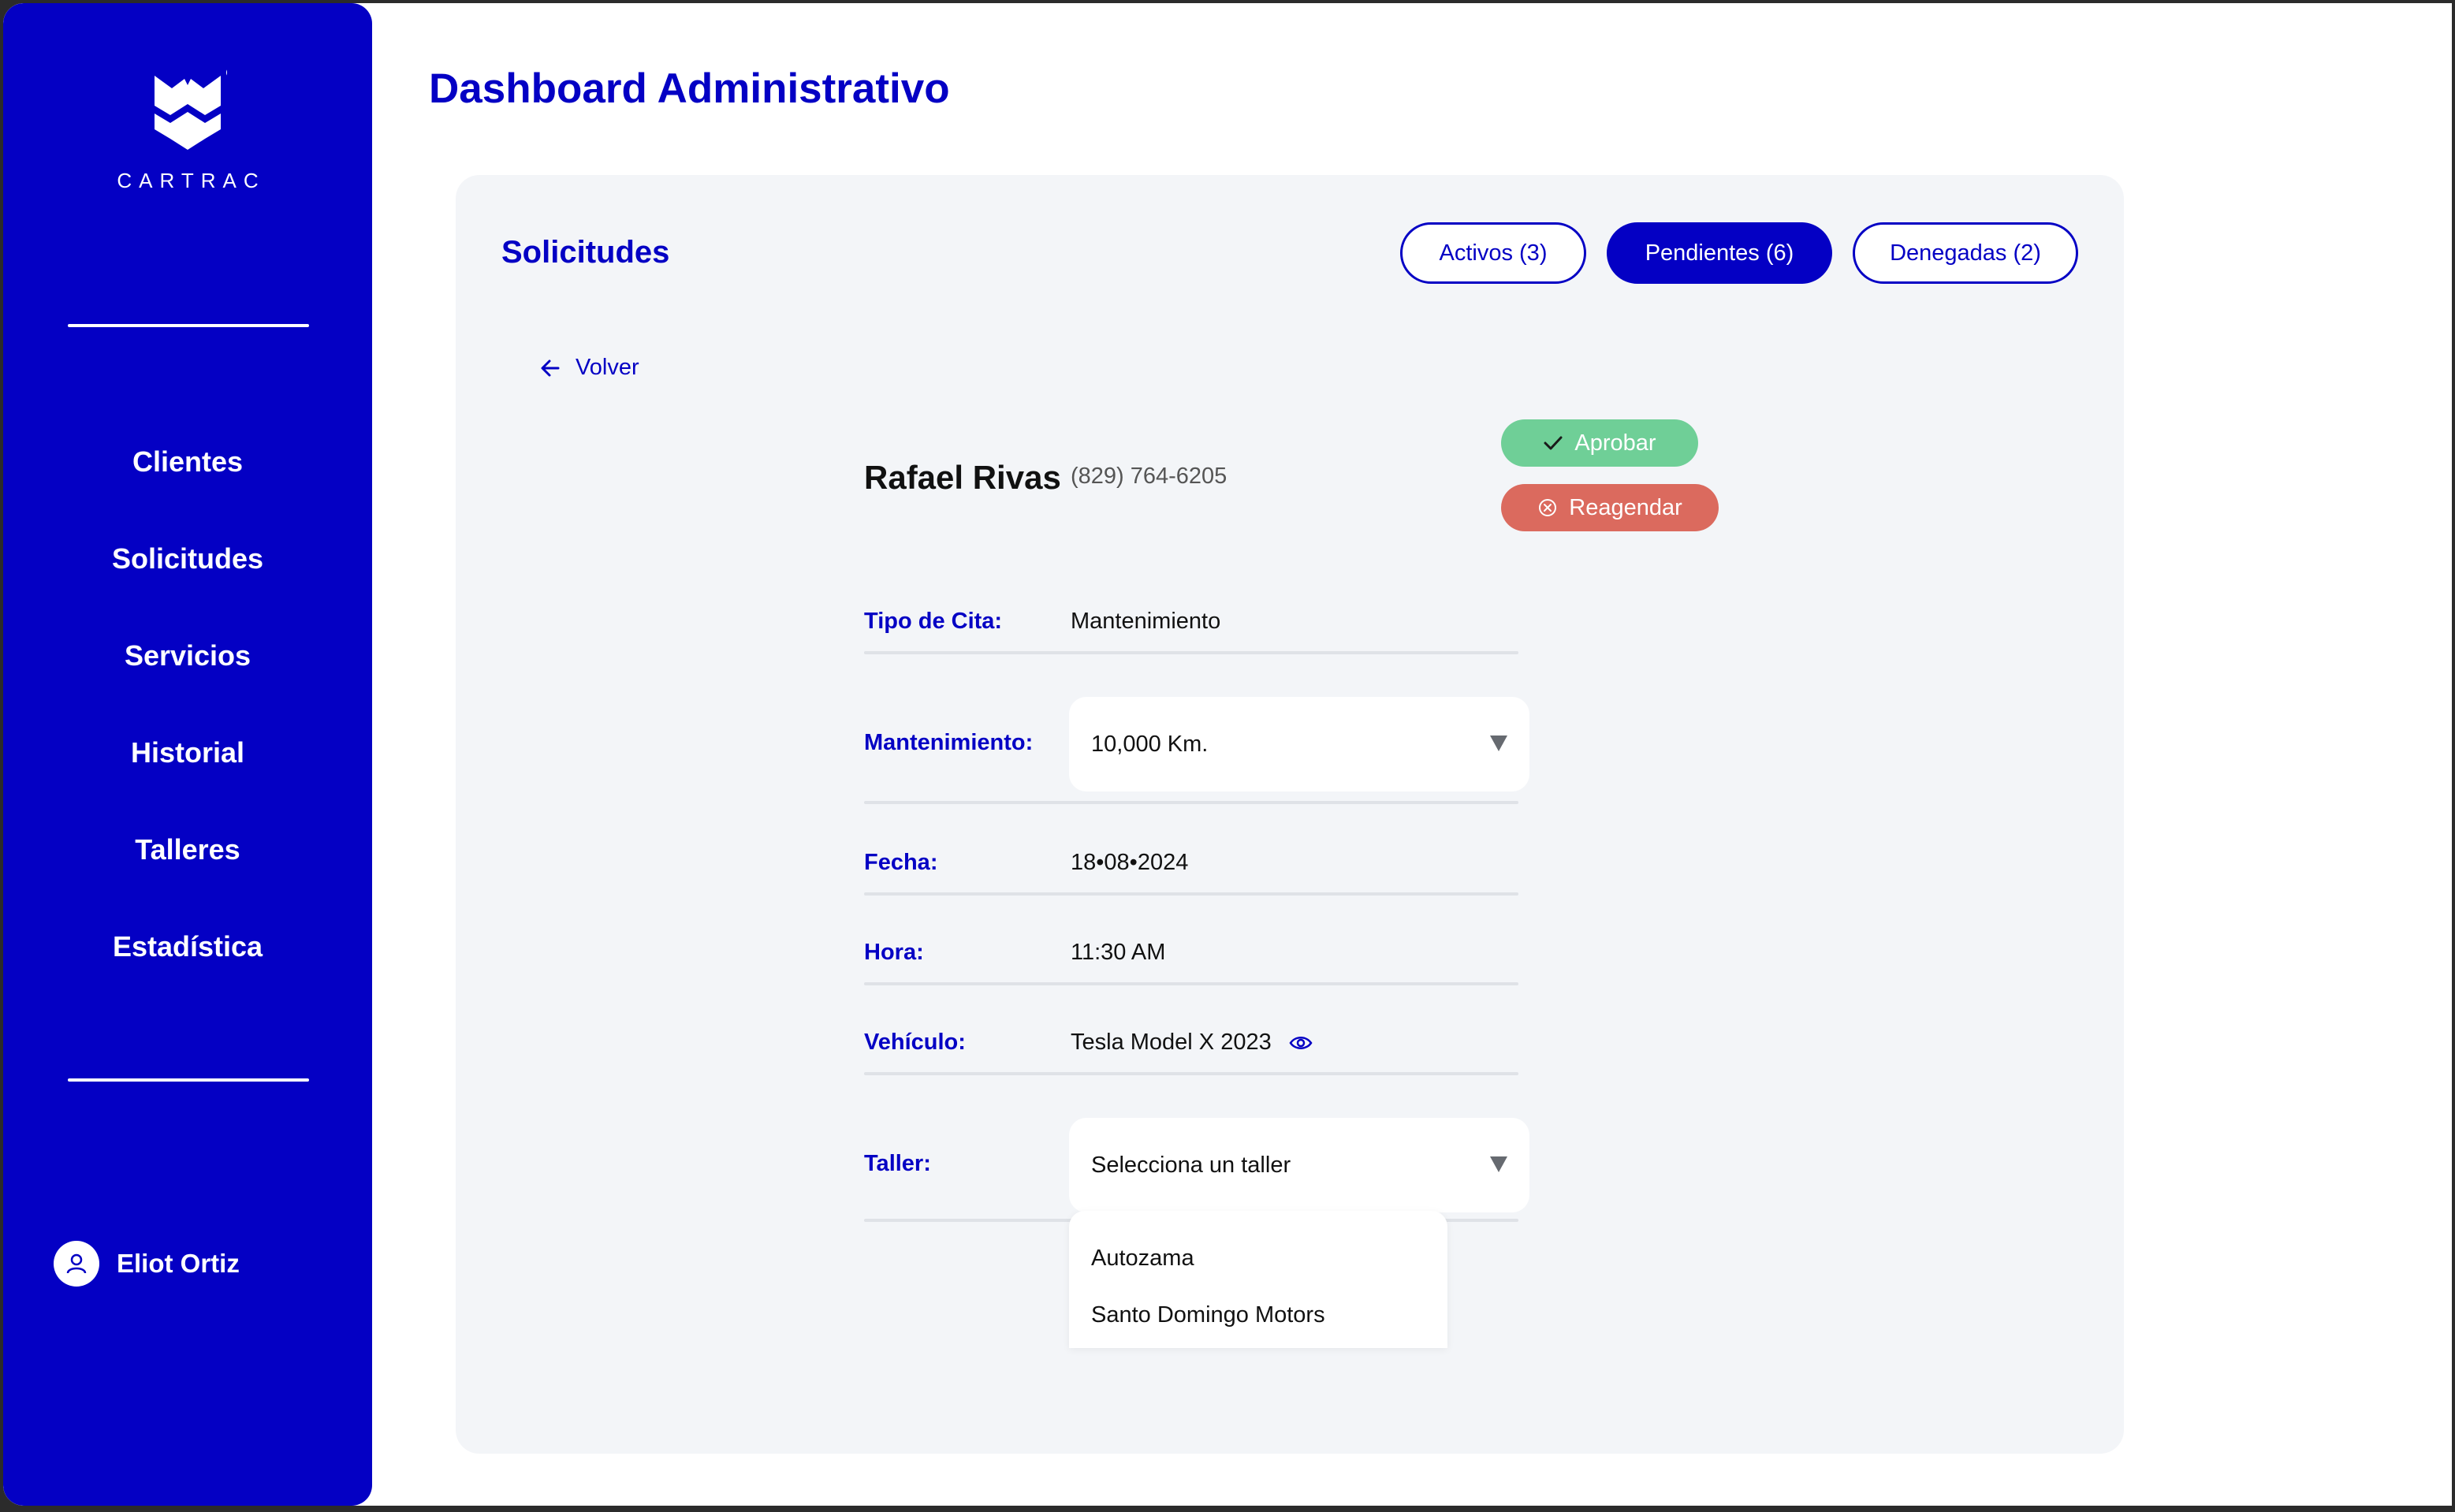 This screenshot has width=2455, height=1512. I want to click on hora-label: Hora:, so click(894, 953).